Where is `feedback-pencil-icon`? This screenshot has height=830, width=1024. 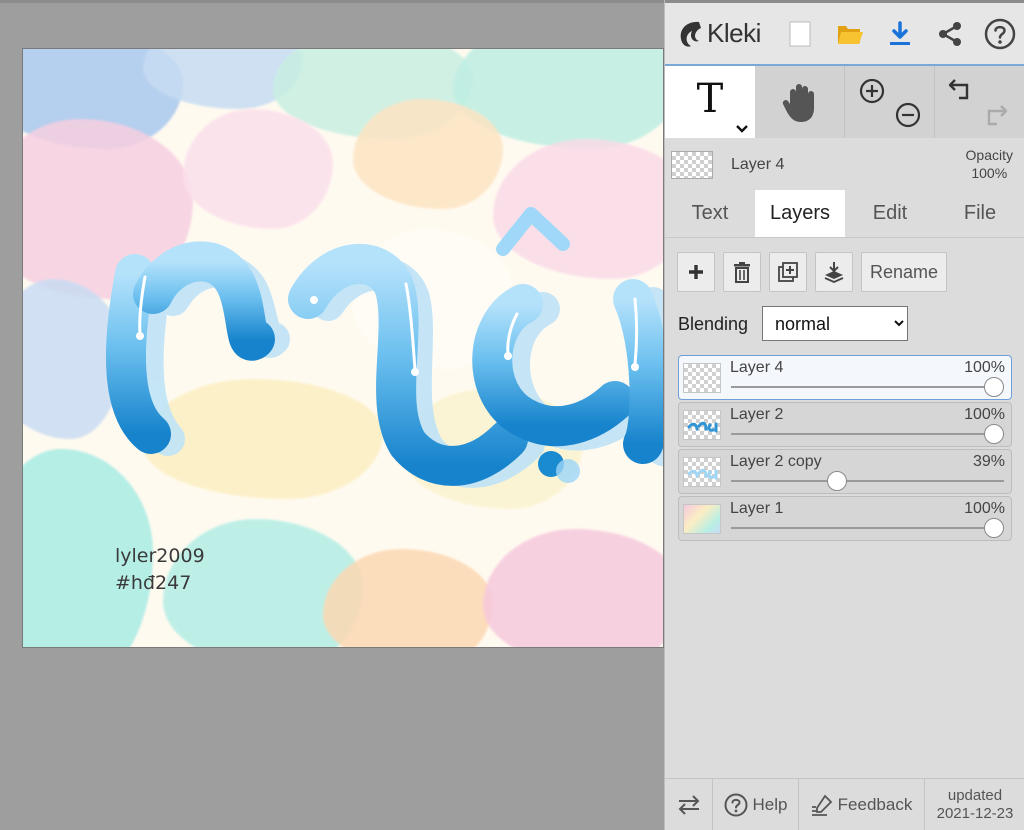 feedback-pencil-icon is located at coordinates (821, 805).